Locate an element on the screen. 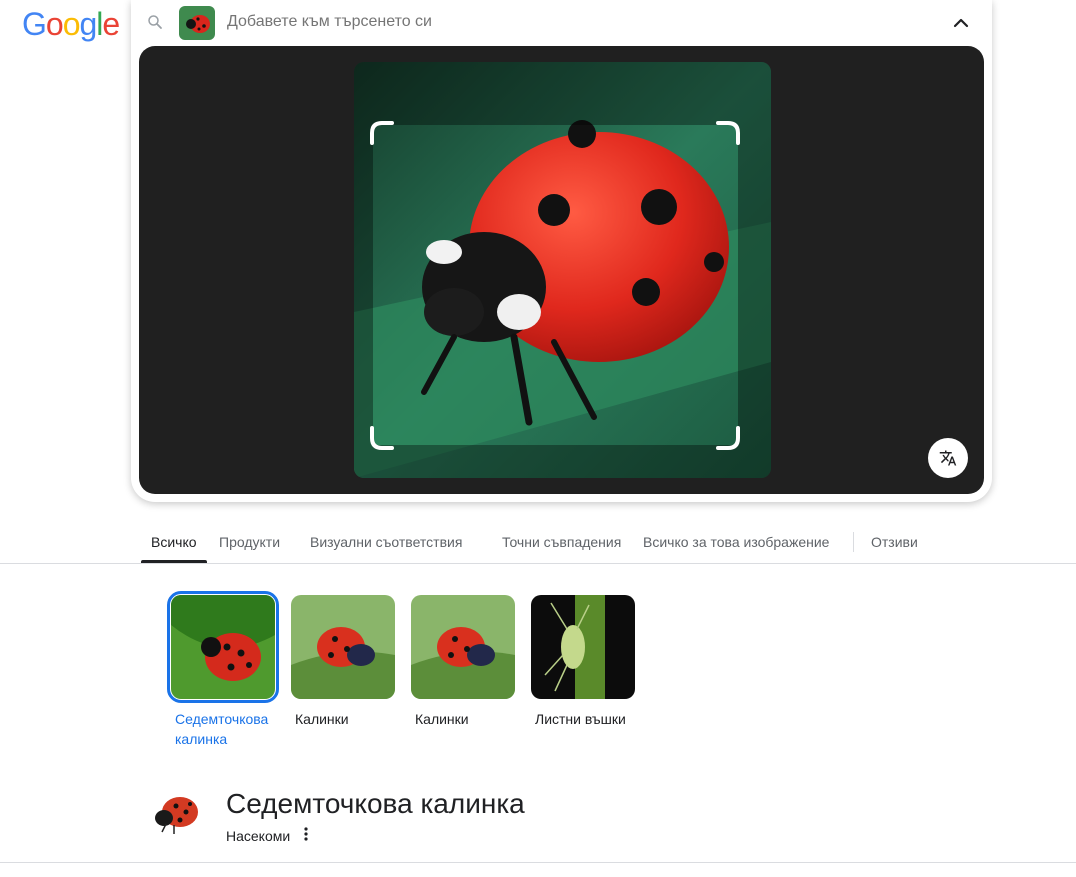 The height and width of the screenshot is (877, 1076). tab-about-image: Всичко за това изображение is located at coordinates (736, 542).